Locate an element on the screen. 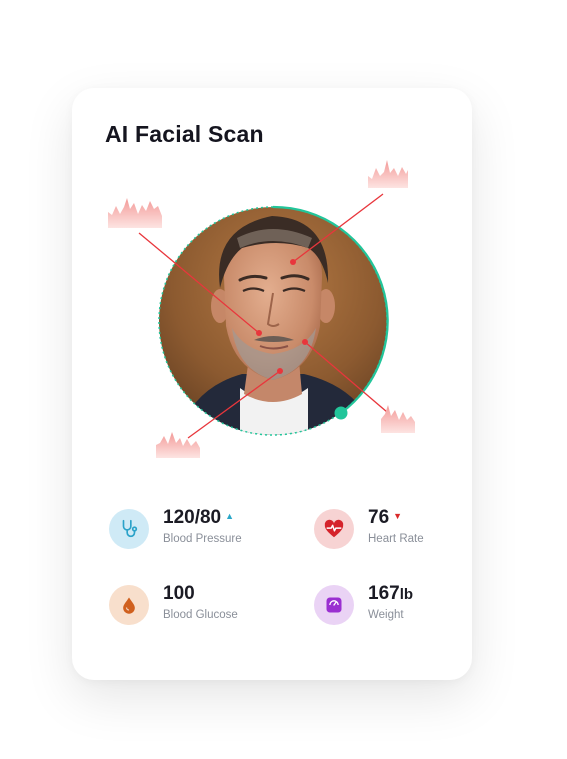  metric-unit: lb is located at coordinates (406, 594).